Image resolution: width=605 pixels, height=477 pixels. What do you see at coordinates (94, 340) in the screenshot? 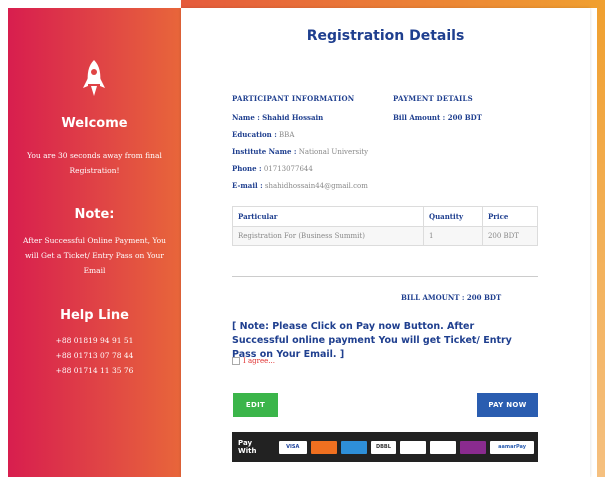
I see `helpline-phone-1: +88 01819 94 91 51` at bounding box center [94, 340].